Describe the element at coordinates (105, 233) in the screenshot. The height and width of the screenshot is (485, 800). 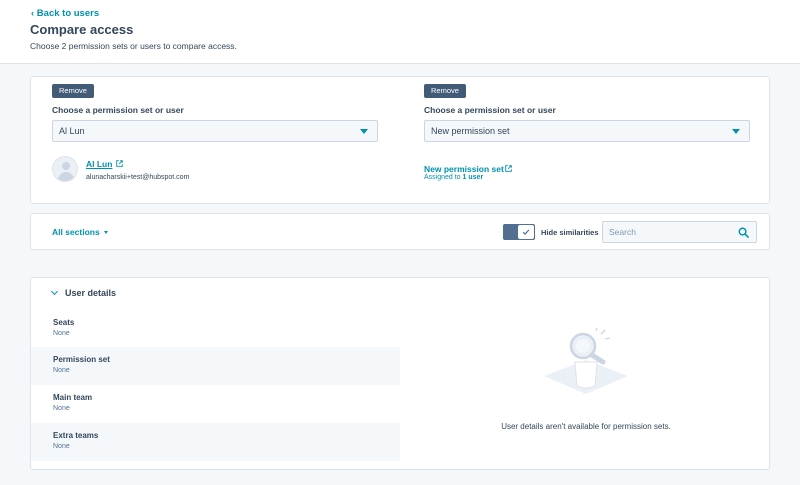
I see `caret-down-icon` at that location.